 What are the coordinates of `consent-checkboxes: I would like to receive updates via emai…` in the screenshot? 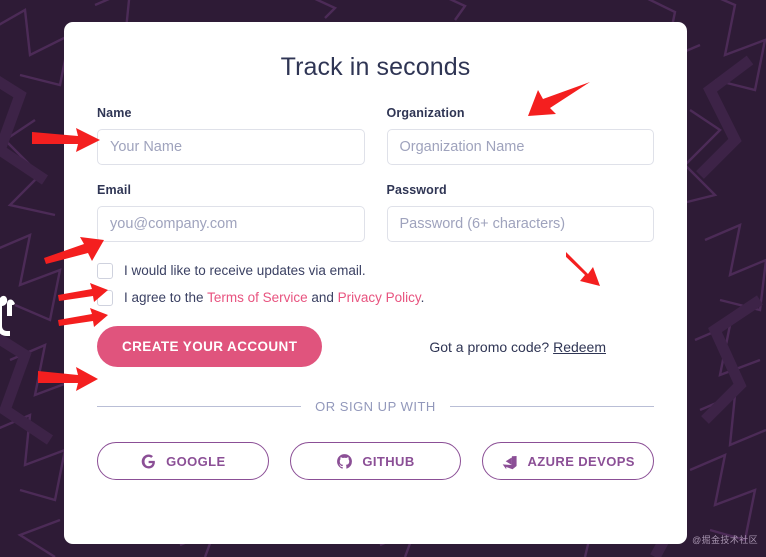 It's located at (375, 284).